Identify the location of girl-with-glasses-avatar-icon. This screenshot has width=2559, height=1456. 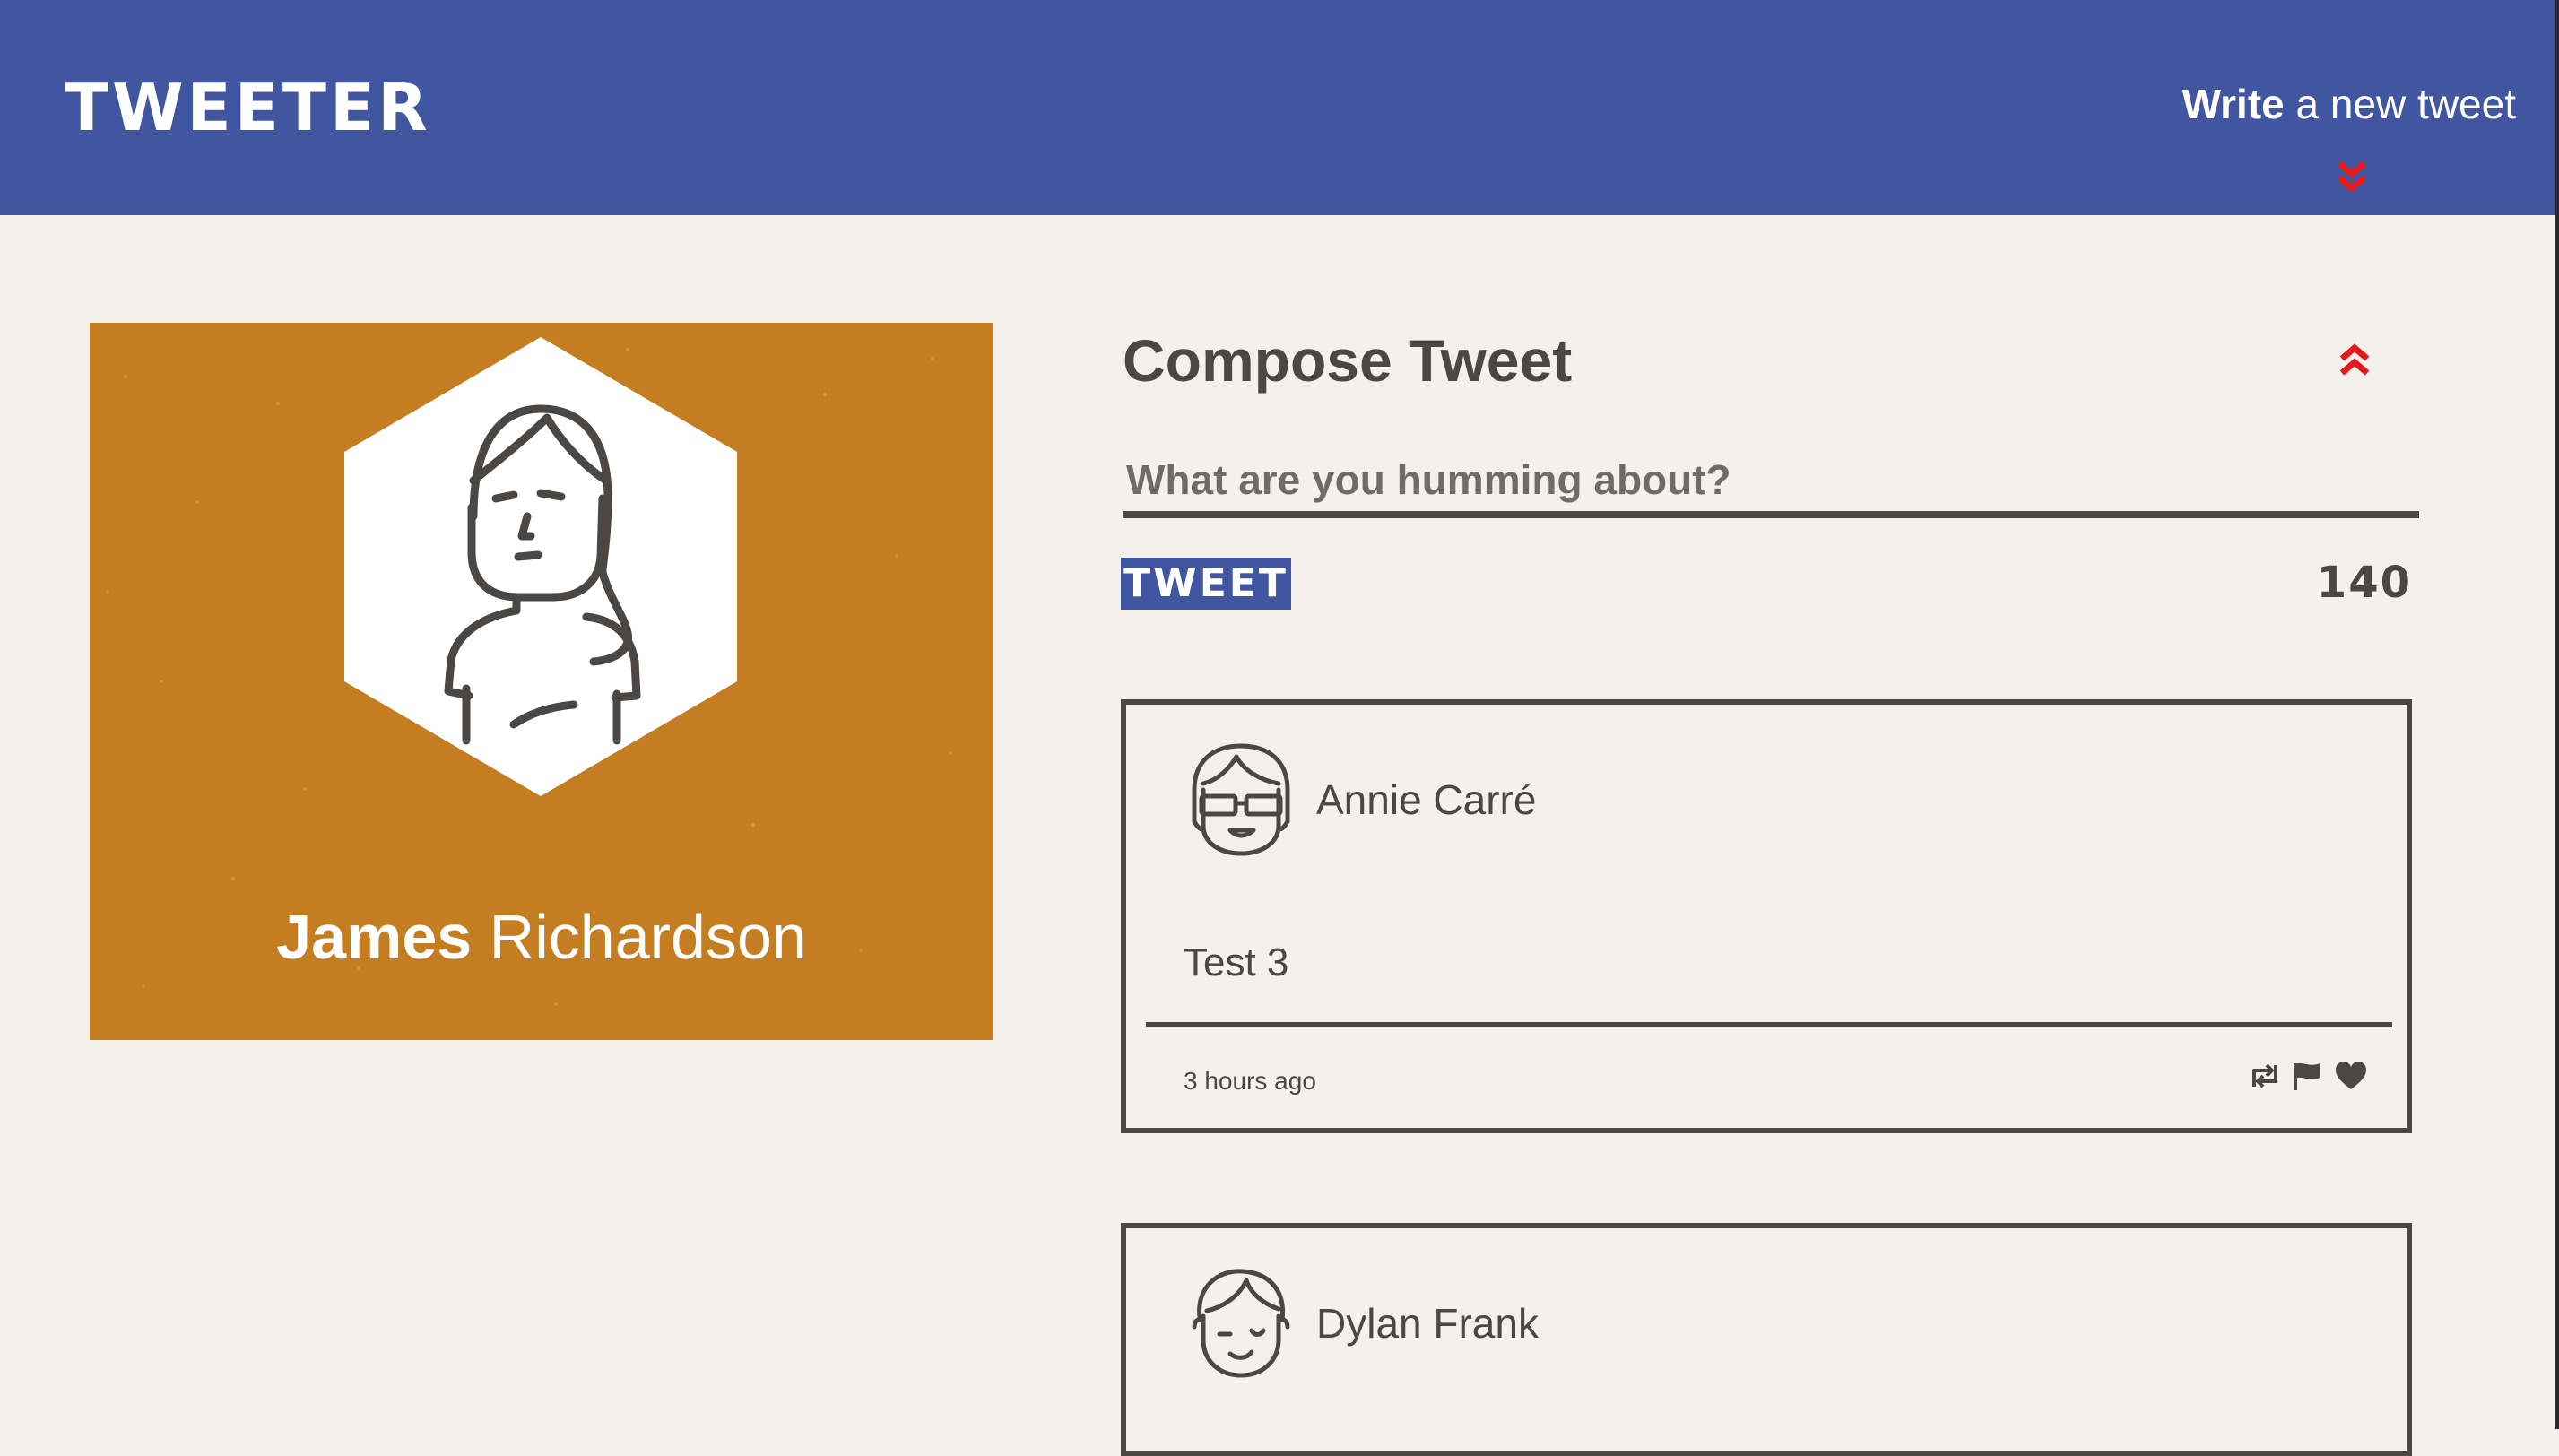
(1241, 799).